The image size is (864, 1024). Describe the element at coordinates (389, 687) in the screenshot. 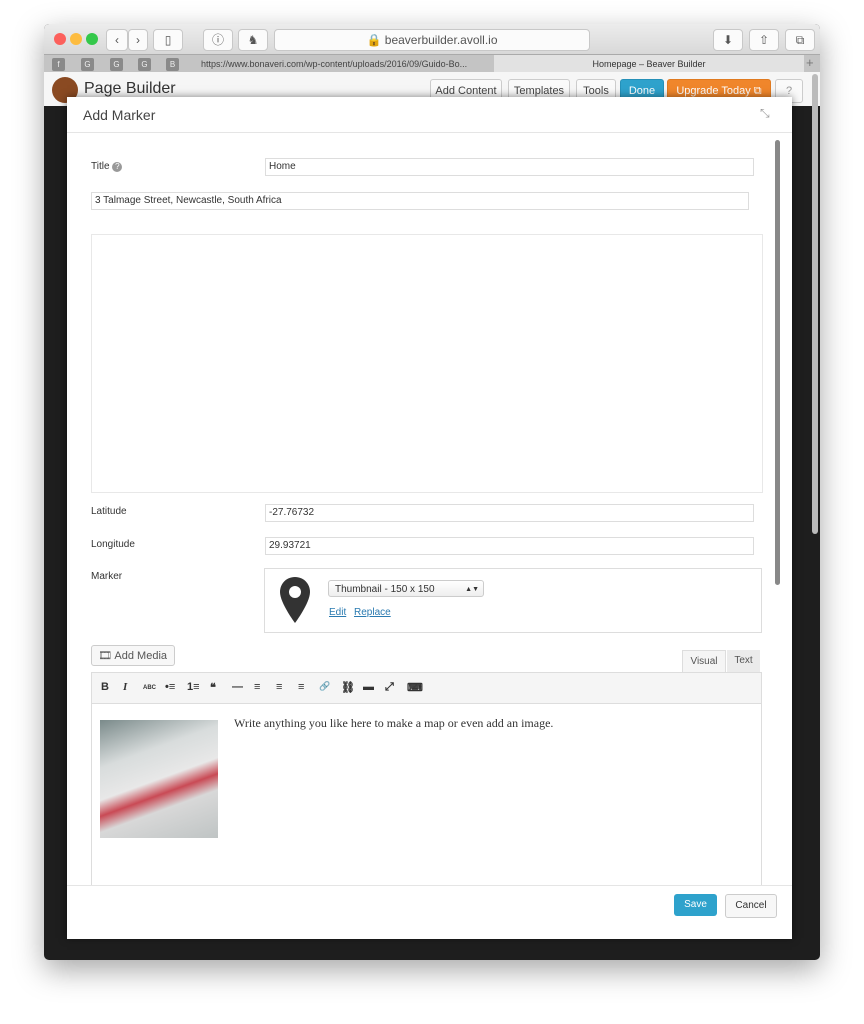

I see `fullscreen-icon: ⤢` at that location.